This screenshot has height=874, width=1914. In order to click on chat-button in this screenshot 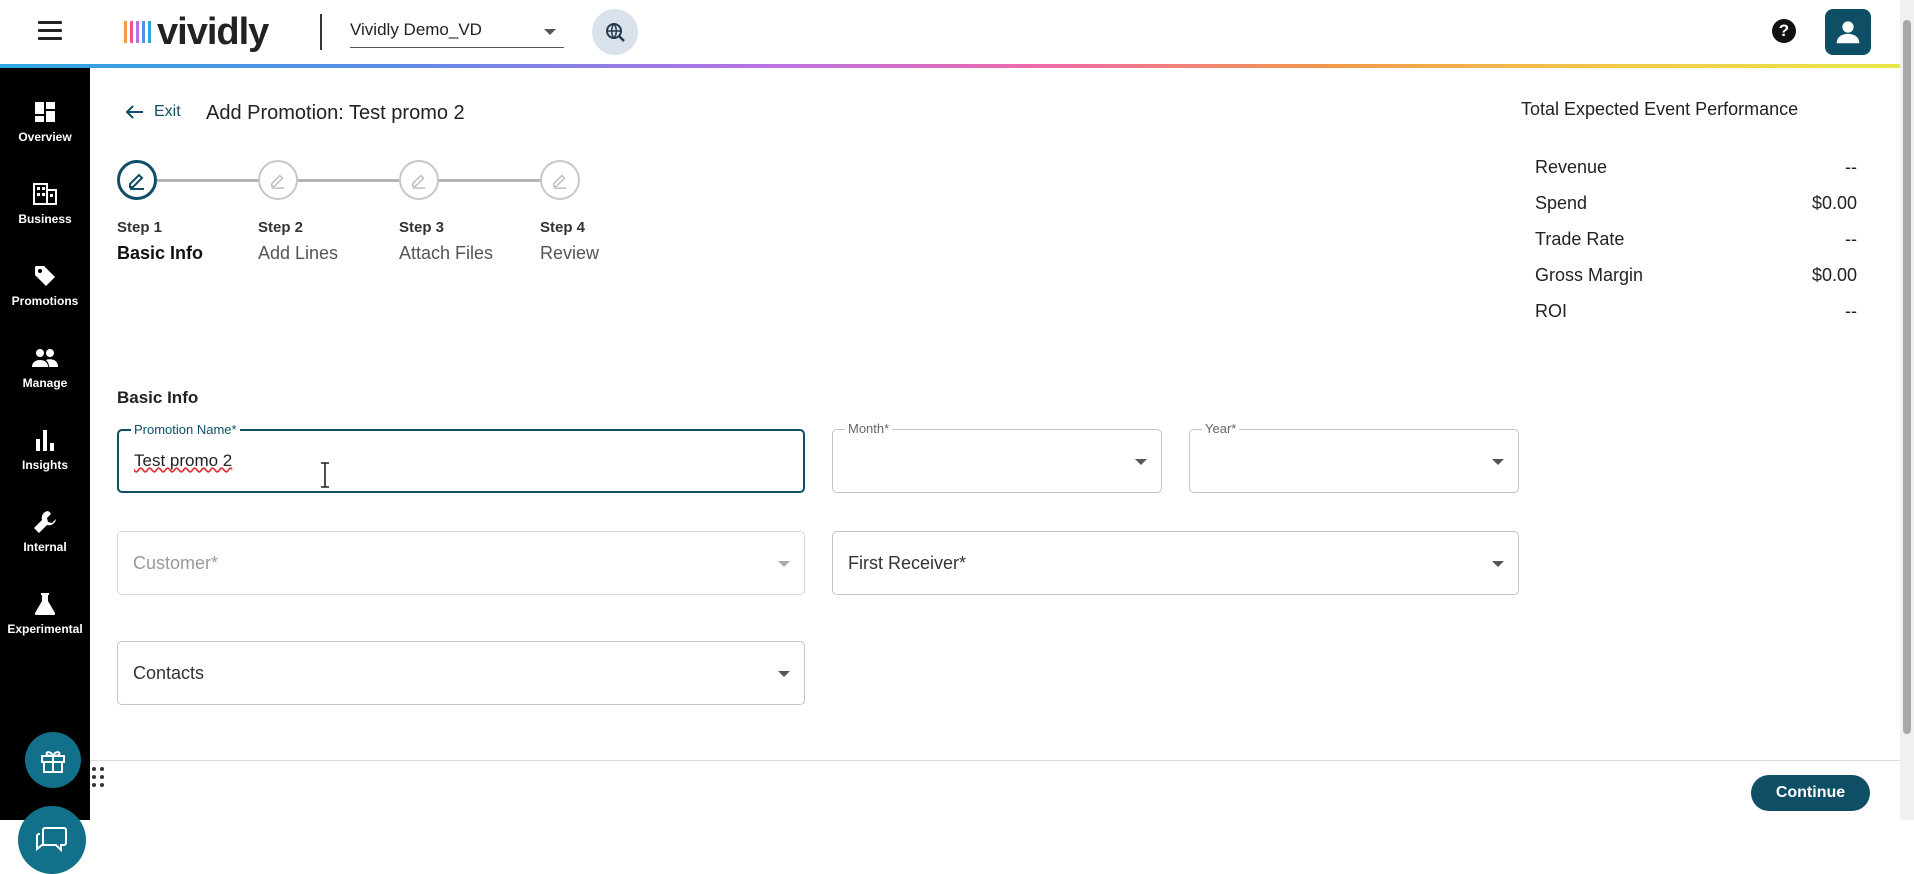, I will do `click(52, 840)`.